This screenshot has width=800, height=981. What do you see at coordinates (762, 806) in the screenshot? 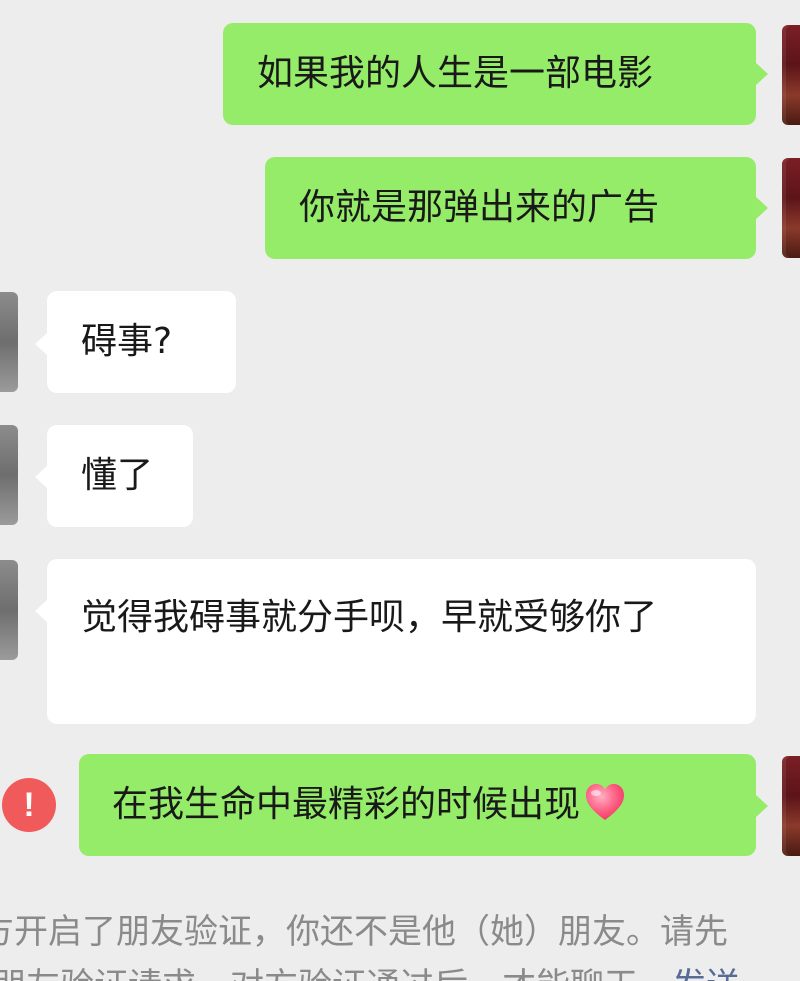
I see `bubble-tail` at bounding box center [762, 806].